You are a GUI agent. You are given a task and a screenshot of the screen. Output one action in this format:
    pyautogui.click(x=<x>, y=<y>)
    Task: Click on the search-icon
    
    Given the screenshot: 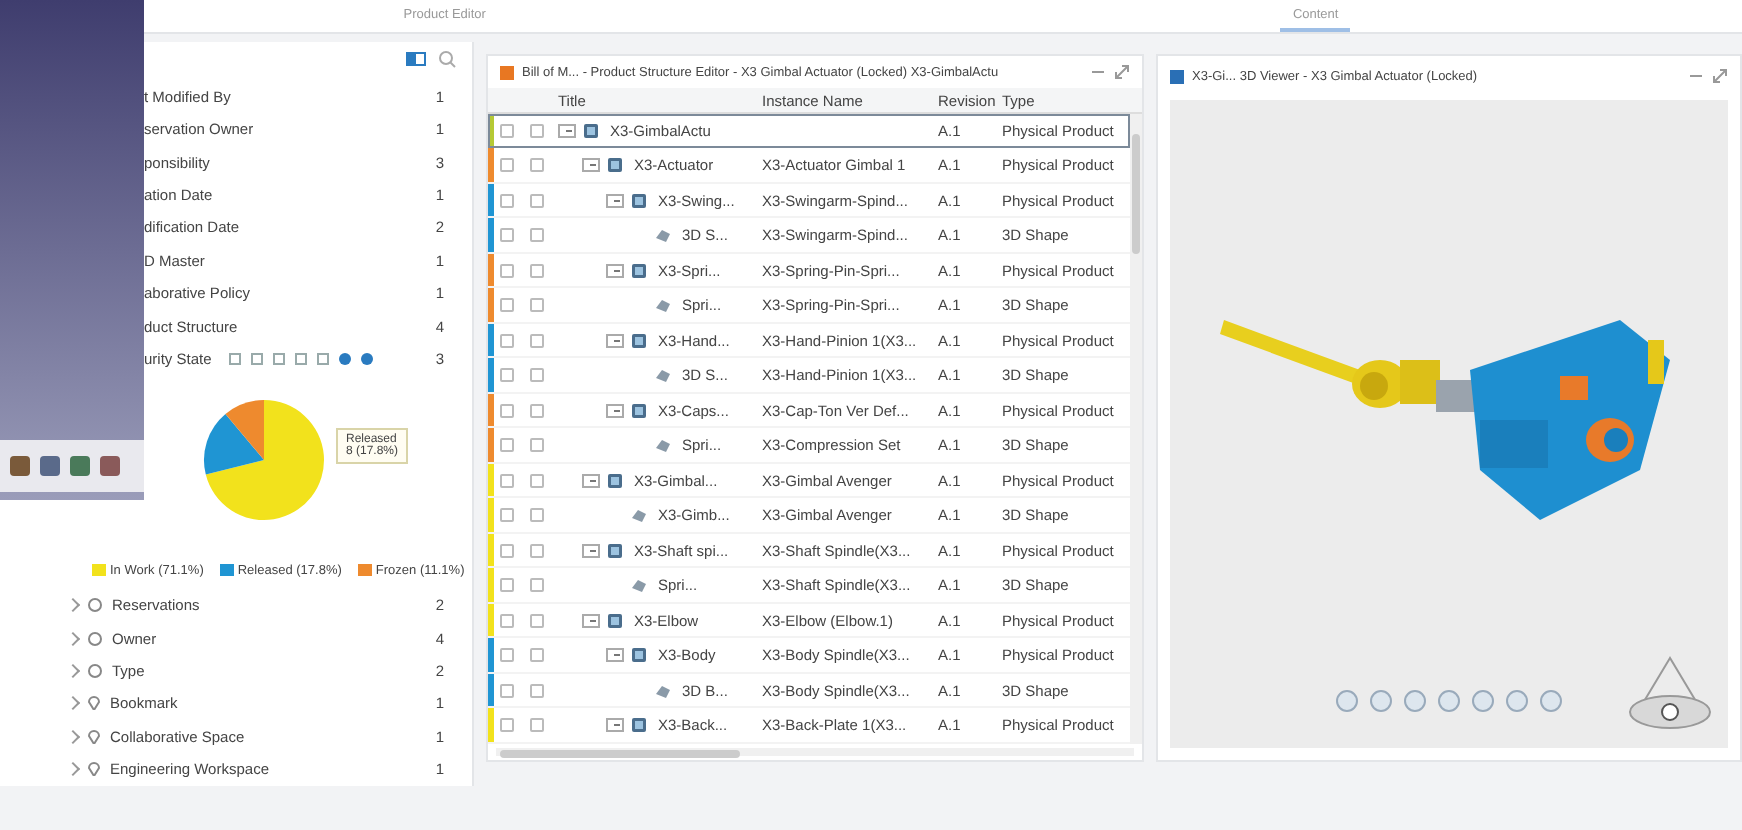 What is the action you would take?
    pyautogui.click(x=447, y=59)
    